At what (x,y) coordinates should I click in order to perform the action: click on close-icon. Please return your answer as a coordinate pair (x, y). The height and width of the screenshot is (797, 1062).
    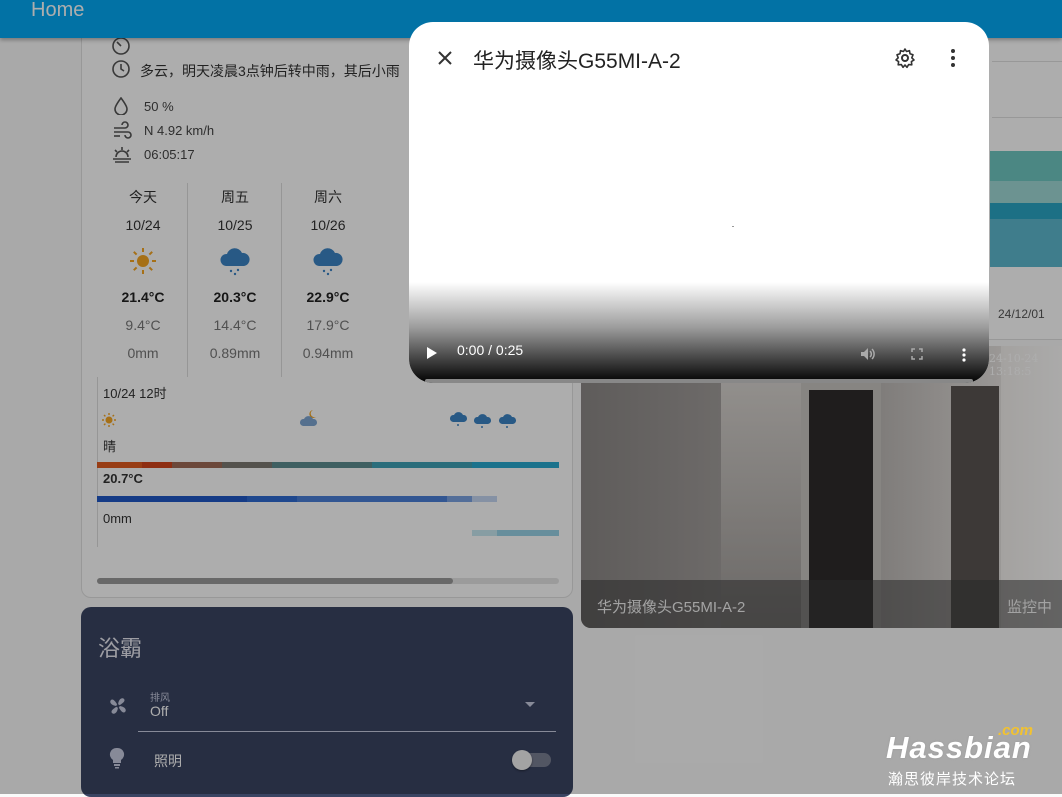
    Looking at the image, I should click on (445, 58).